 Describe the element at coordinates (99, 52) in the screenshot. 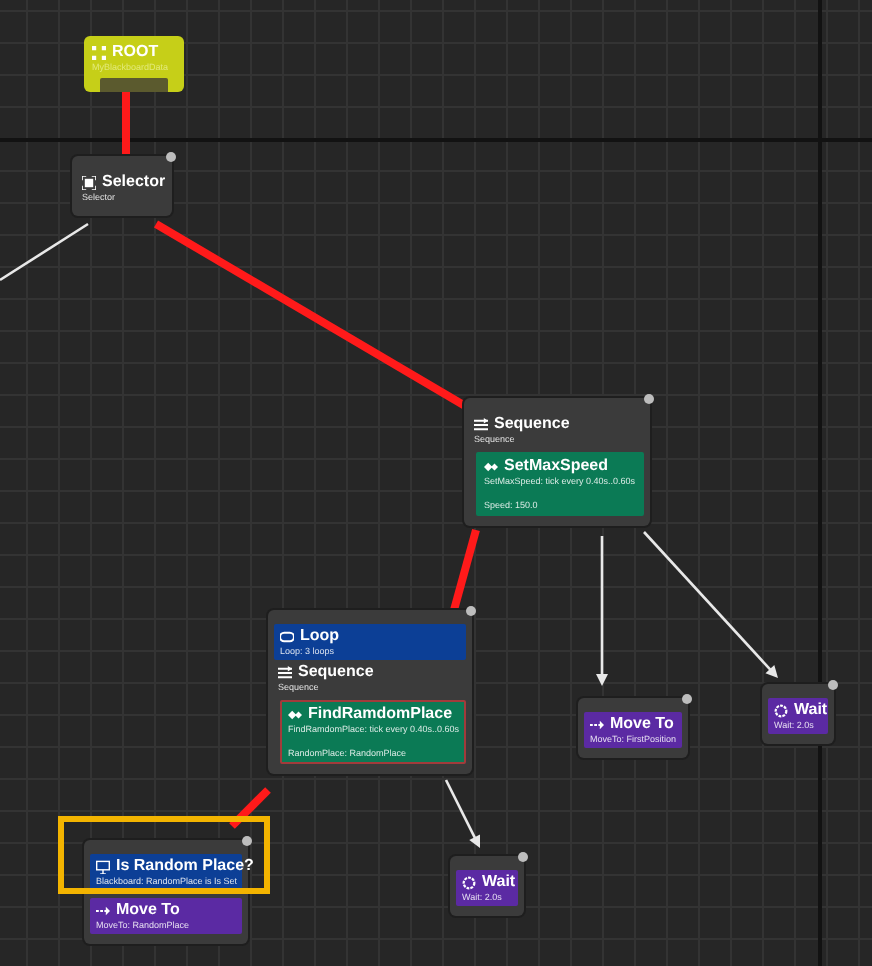

I see `grid-icon` at that location.